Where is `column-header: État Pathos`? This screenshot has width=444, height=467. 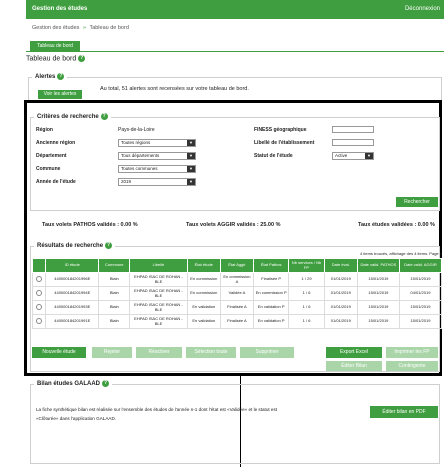
column-header: État Pathos is located at coordinates (271, 265).